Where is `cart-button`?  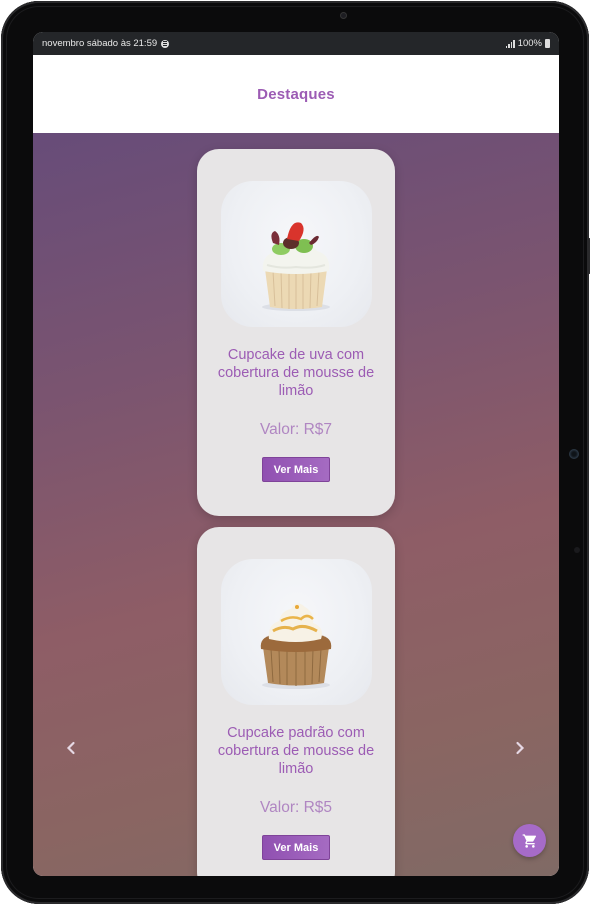
cart-button is located at coordinates (529, 840).